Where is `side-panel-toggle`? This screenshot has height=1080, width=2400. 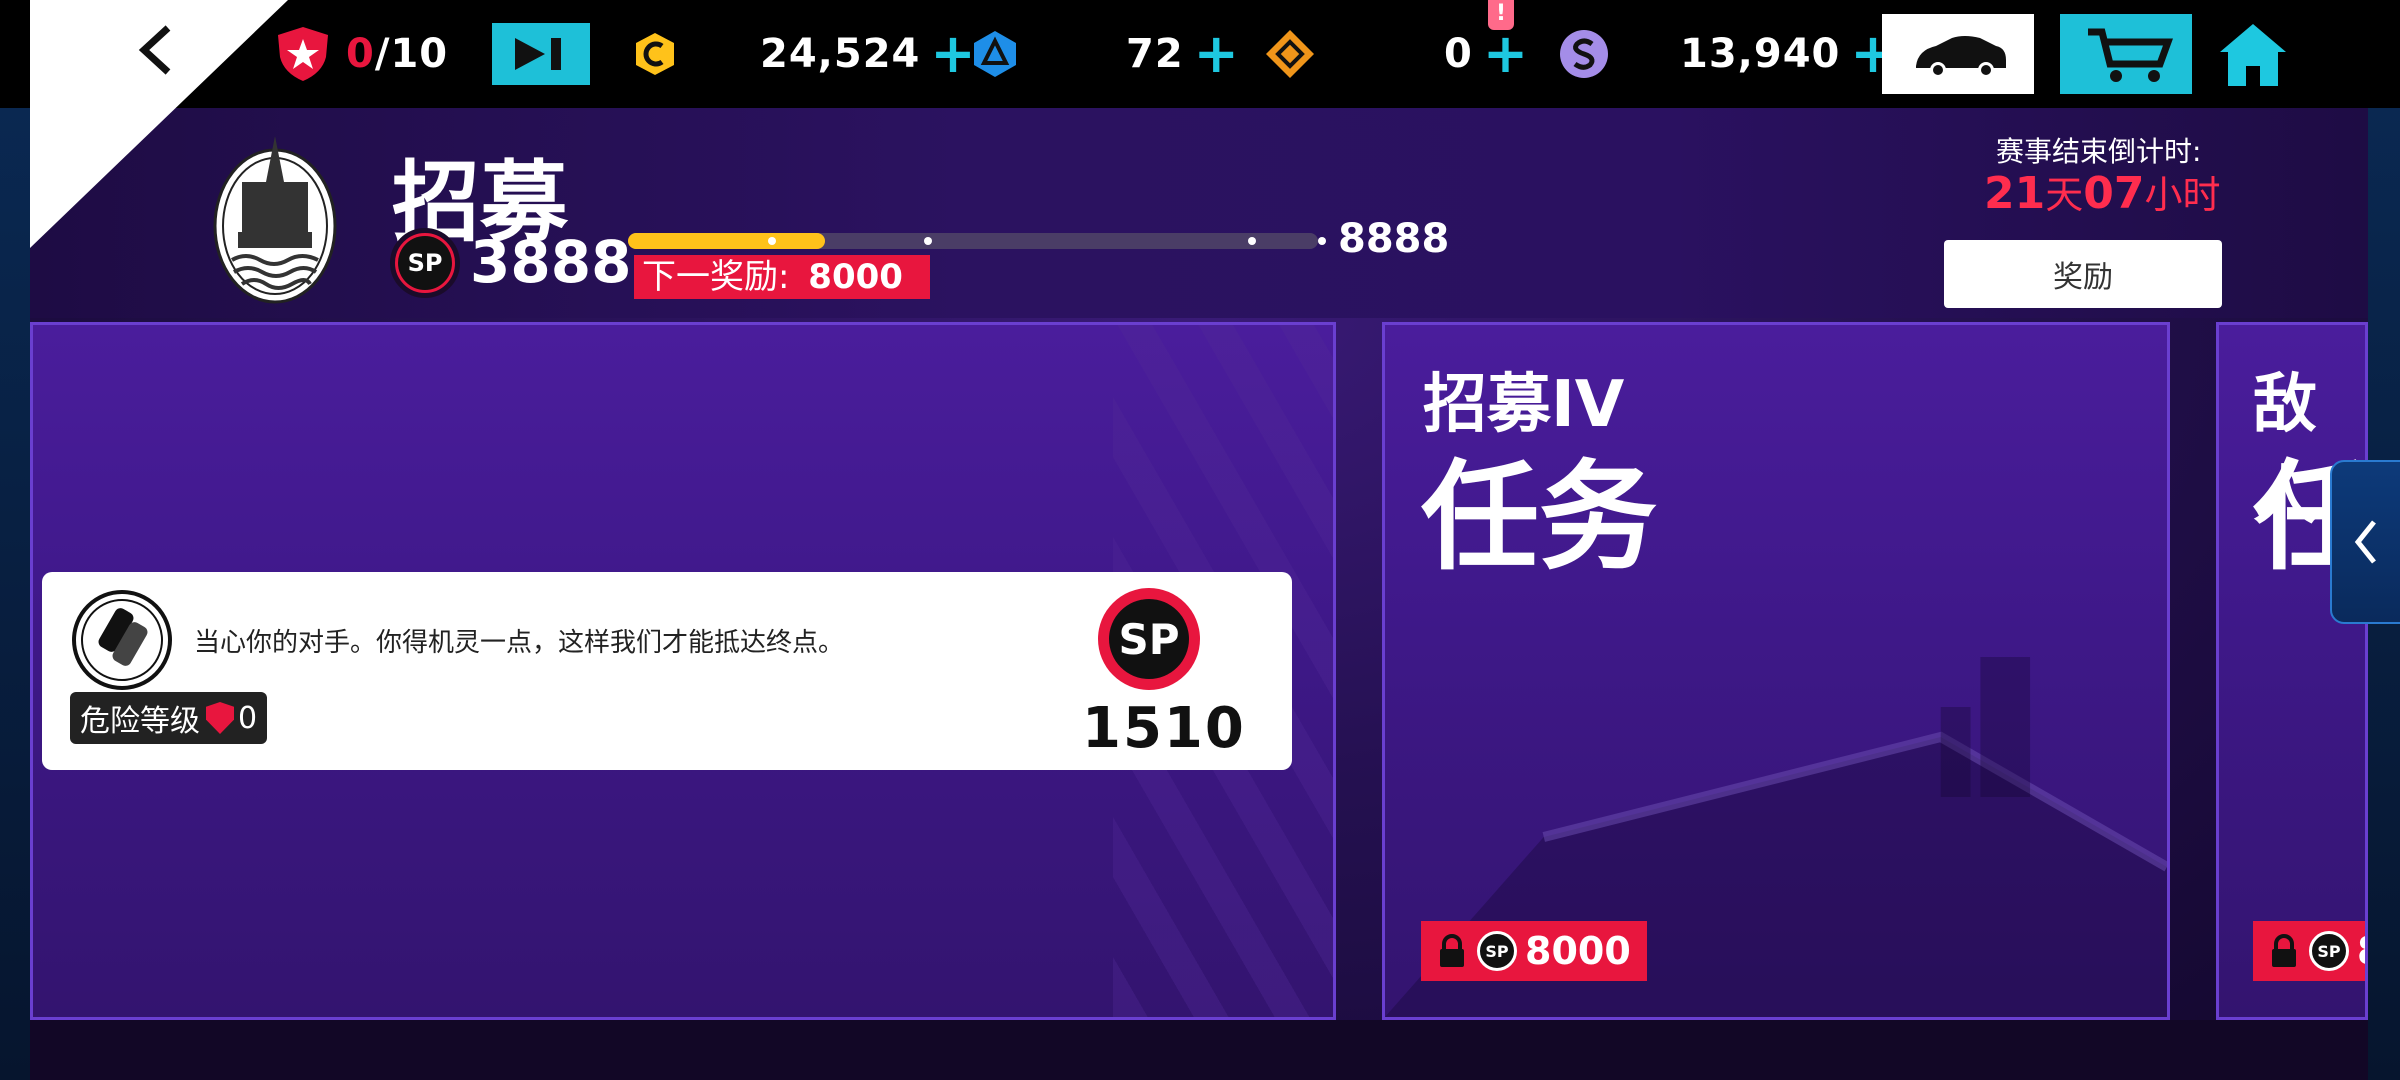
side-panel-toggle is located at coordinates (2365, 542).